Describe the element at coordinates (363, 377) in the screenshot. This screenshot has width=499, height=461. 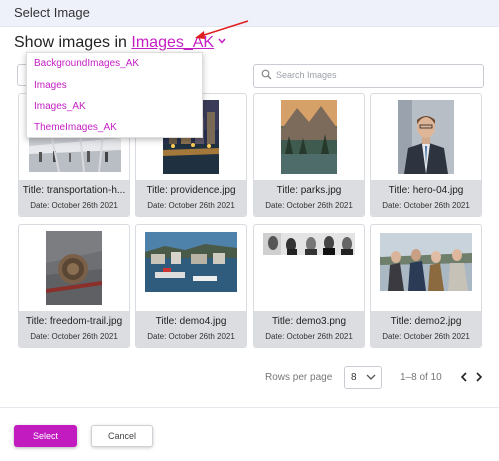
I see `rows-per-page-select: 8` at that location.